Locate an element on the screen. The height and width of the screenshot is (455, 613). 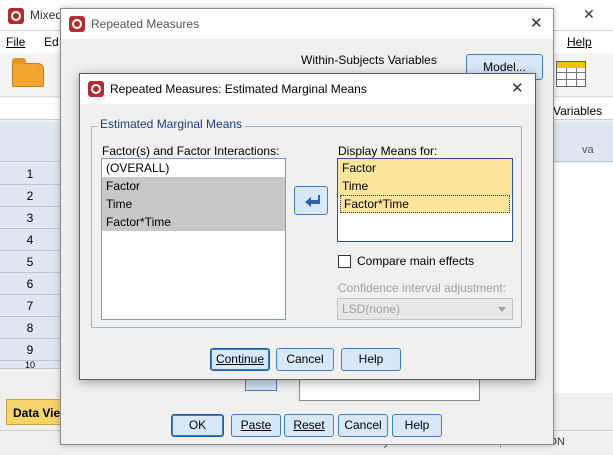
factors-list: (OVERALL) Factor Time Factor*Time is located at coordinates (193, 239).